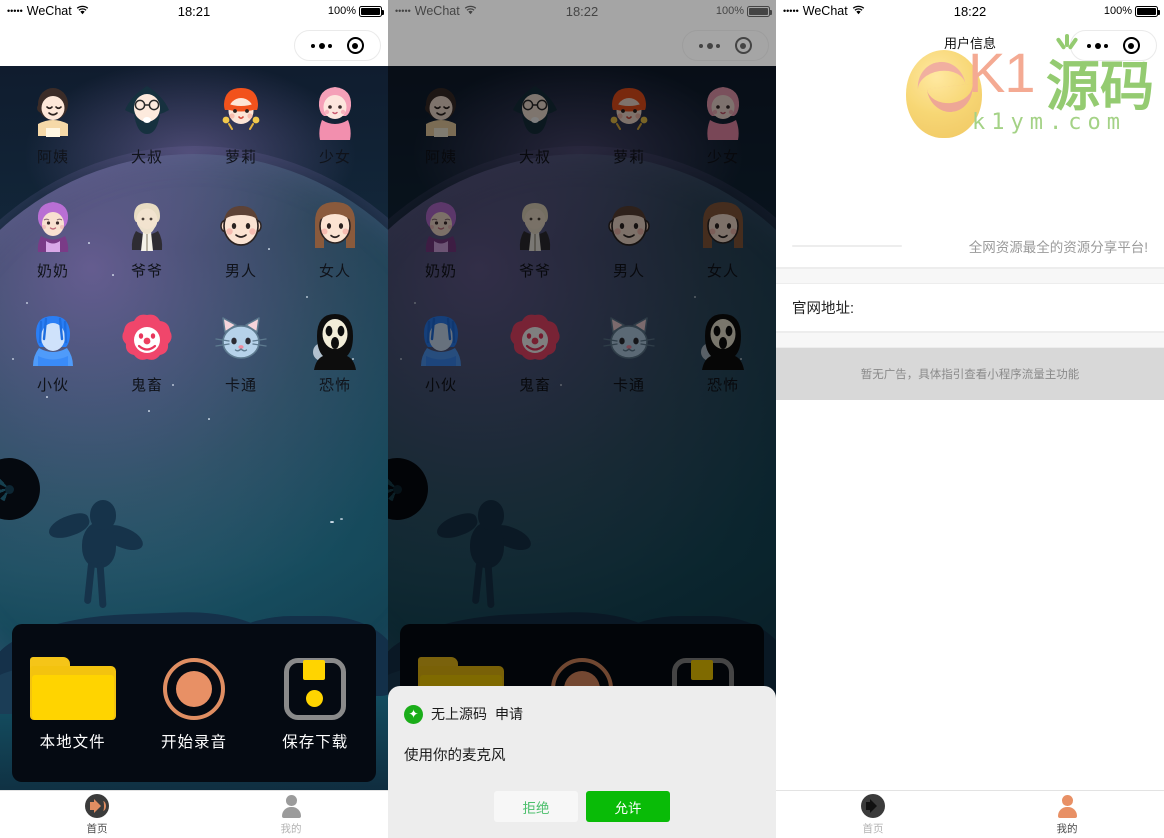 The image size is (1164, 838). Describe the element at coordinates (722, 271) in the screenshot. I see `voice-avatar-label: 女人` at that location.